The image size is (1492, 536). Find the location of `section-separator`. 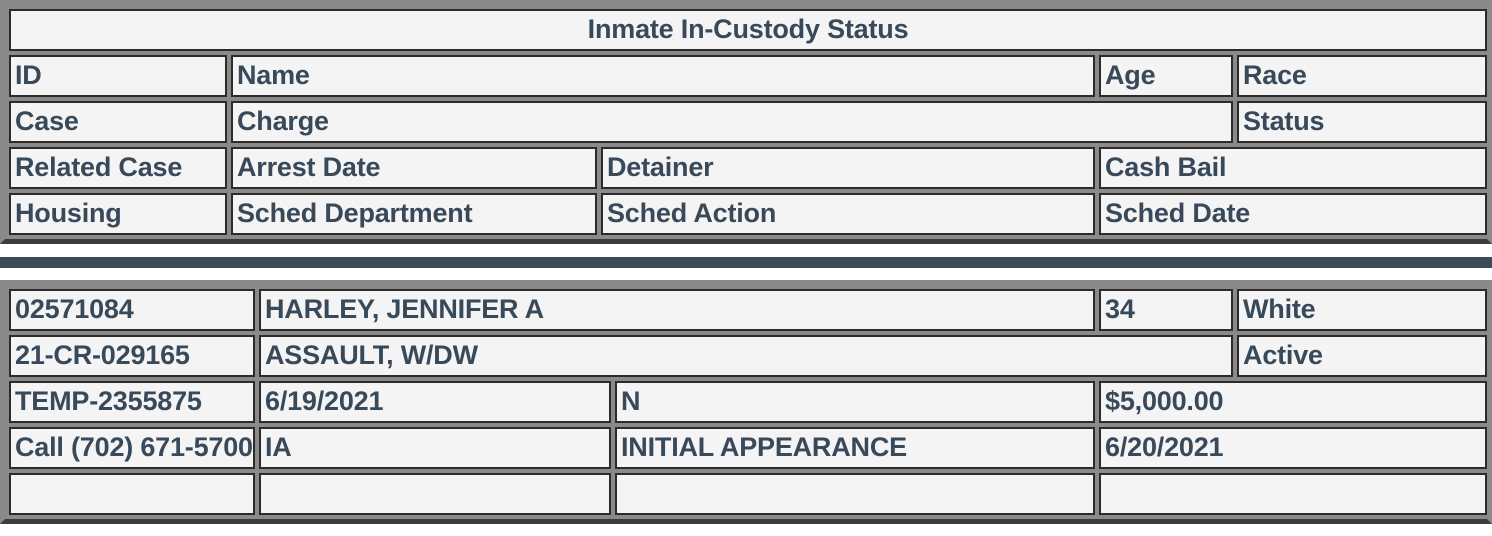

section-separator is located at coordinates (746, 262).